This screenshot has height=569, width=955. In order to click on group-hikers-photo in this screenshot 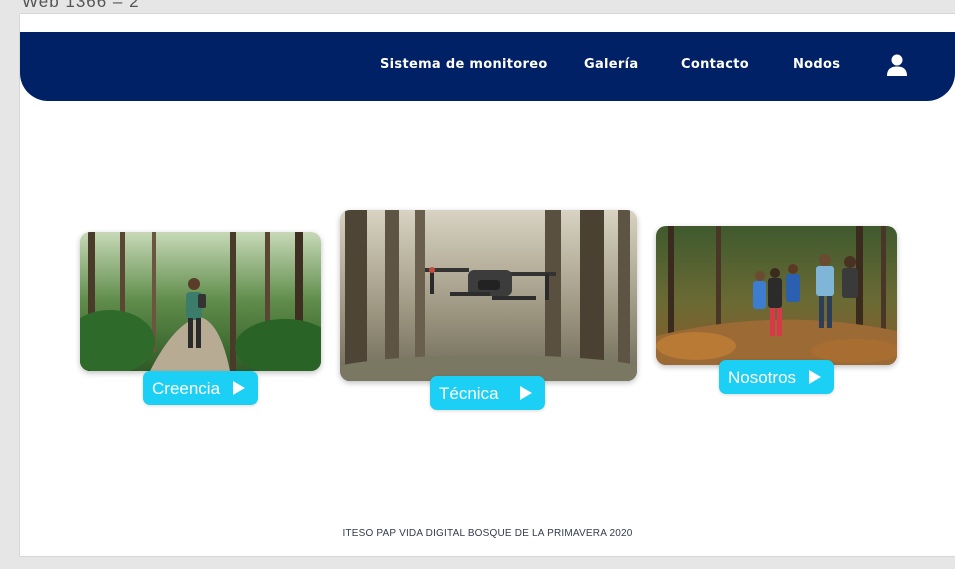, I will do `click(776, 295)`.